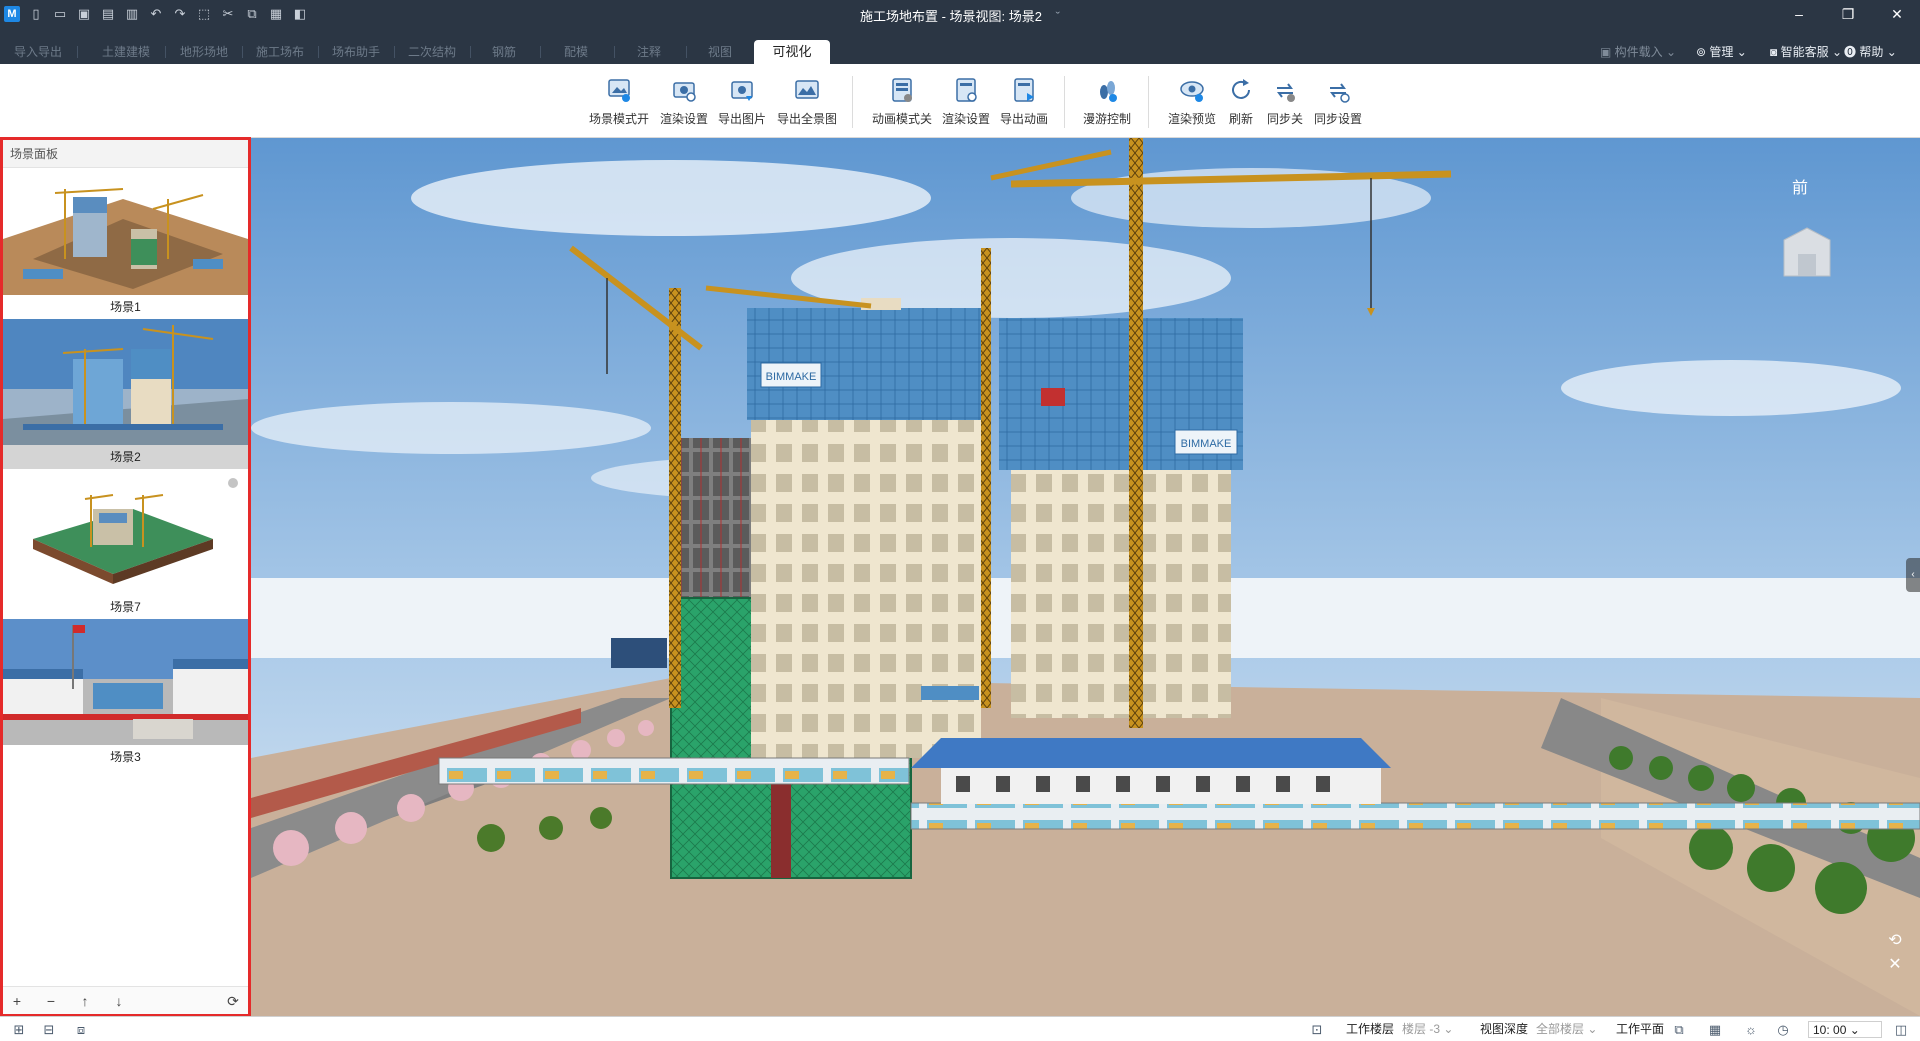  Describe the element at coordinates (619, 90) in the screenshot. I see `scene-mode-icon` at that location.